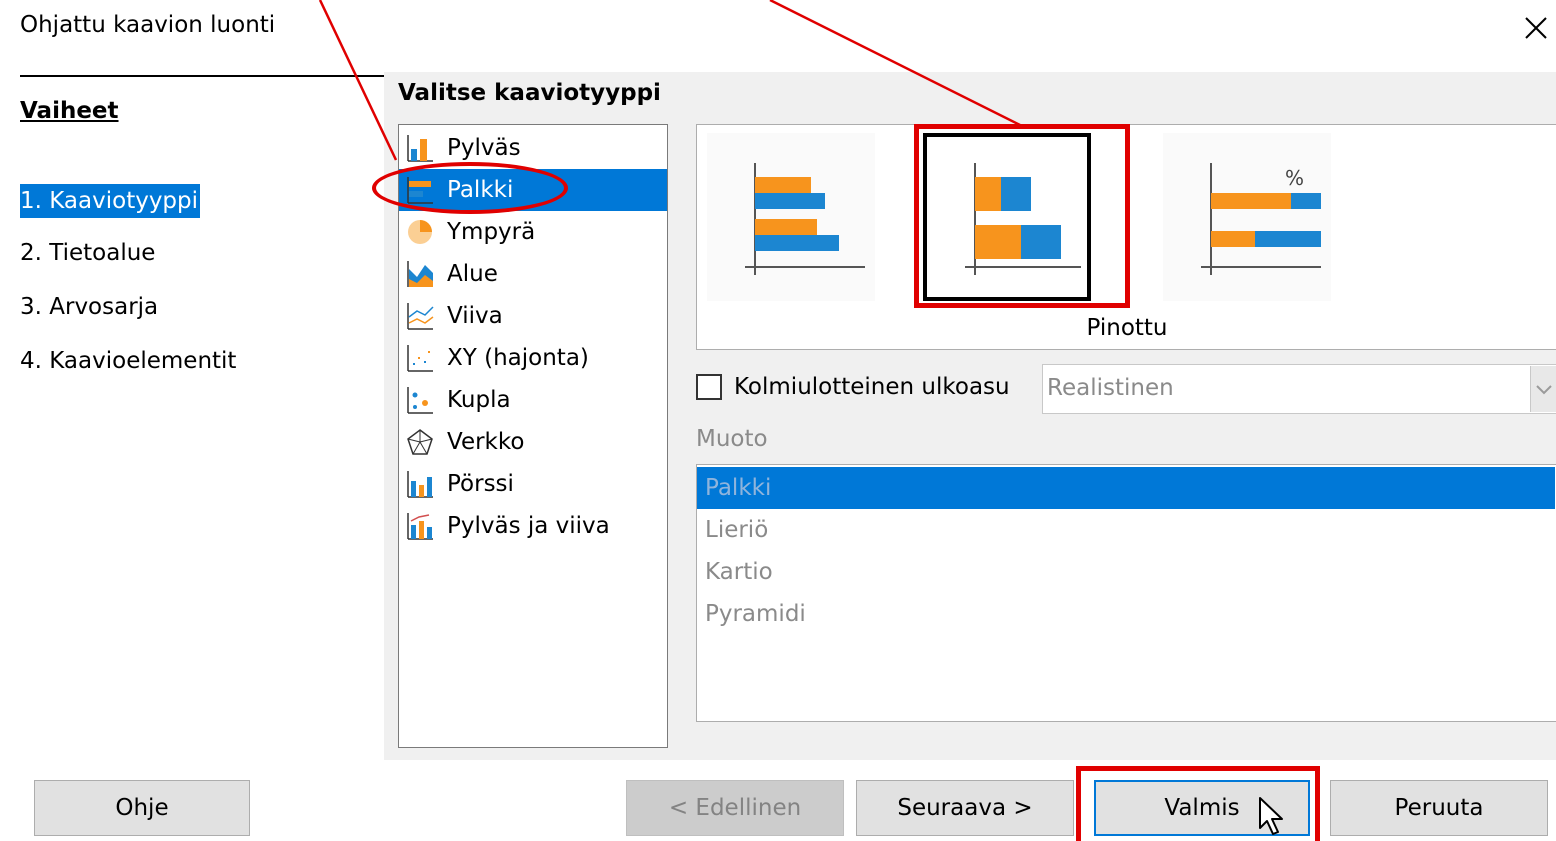 The height and width of the screenshot is (841, 1556). Describe the element at coordinates (420, 400) in the screenshot. I see `bubble-chart-icon` at that location.